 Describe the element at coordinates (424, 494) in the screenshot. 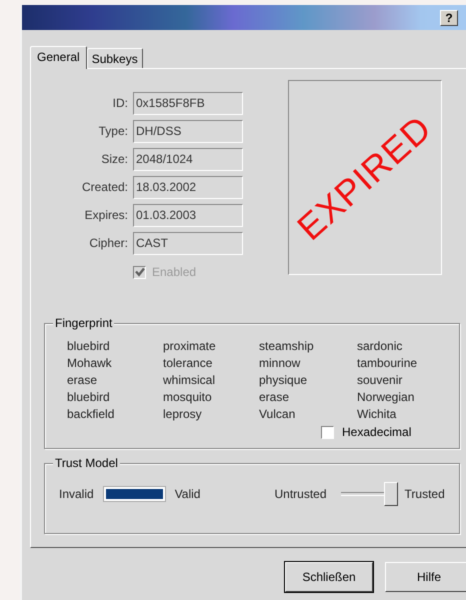

I see `trust-high-label: Trusted` at that location.